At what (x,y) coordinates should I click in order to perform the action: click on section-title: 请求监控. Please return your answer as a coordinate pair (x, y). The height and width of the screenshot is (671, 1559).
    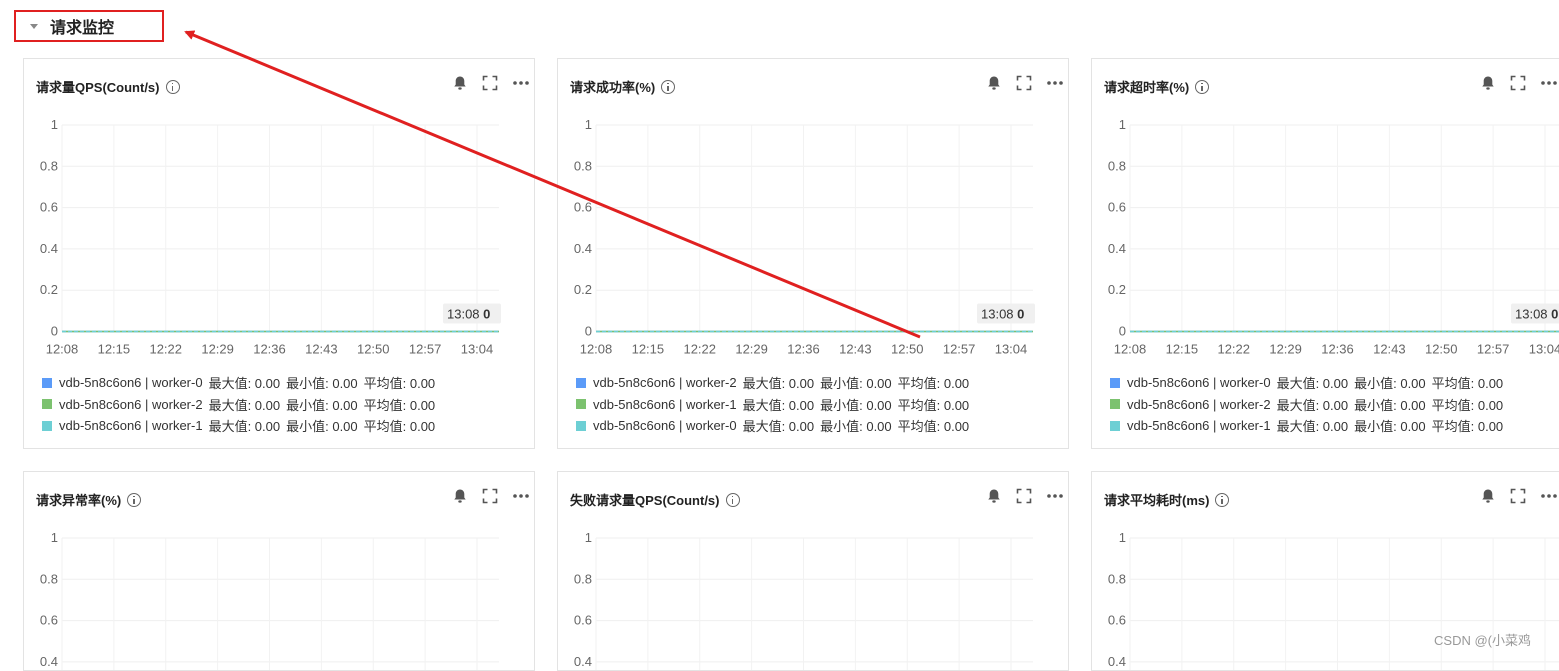
    Looking at the image, I should click on (82, 28).